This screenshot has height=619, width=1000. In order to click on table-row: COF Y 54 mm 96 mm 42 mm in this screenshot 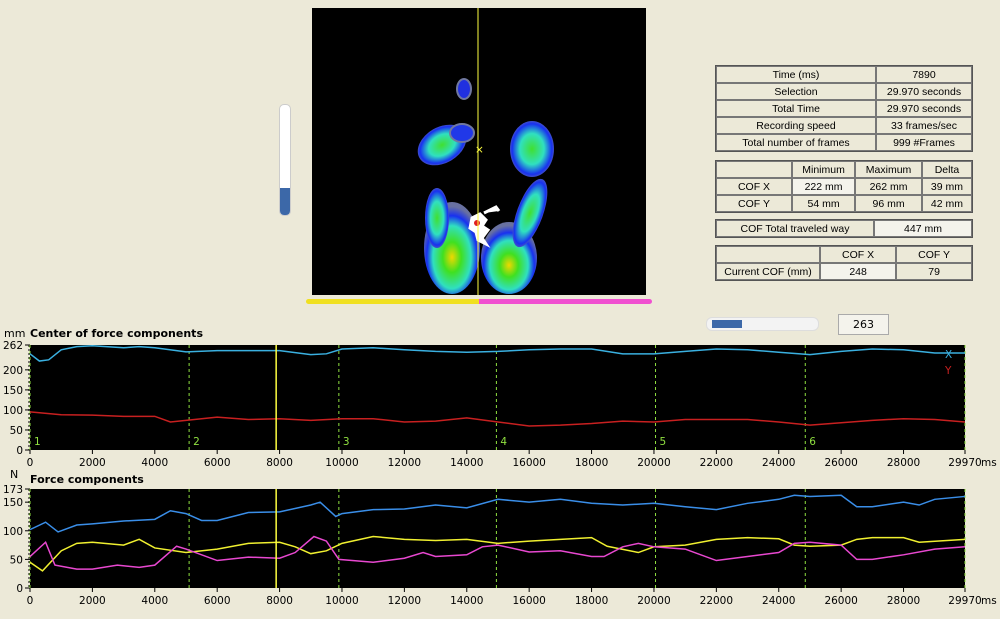, I will do `click(844, 203)`.